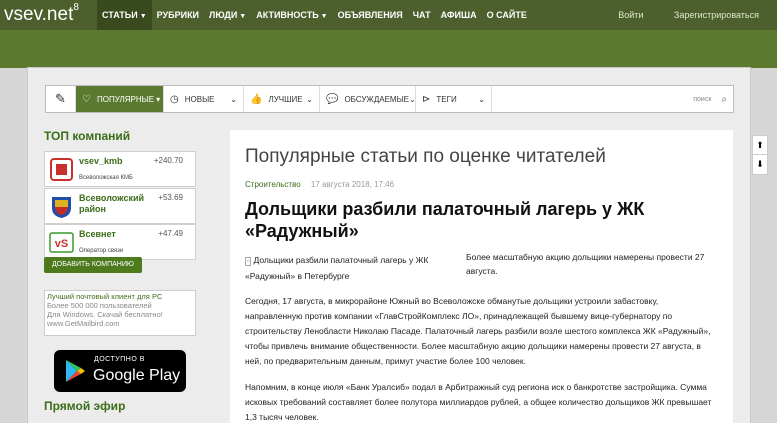 Image resolution: width=777 pixels, height=423 pixels. I want to click on ad-line: www.GetMailbird.com, so click(120, 323).